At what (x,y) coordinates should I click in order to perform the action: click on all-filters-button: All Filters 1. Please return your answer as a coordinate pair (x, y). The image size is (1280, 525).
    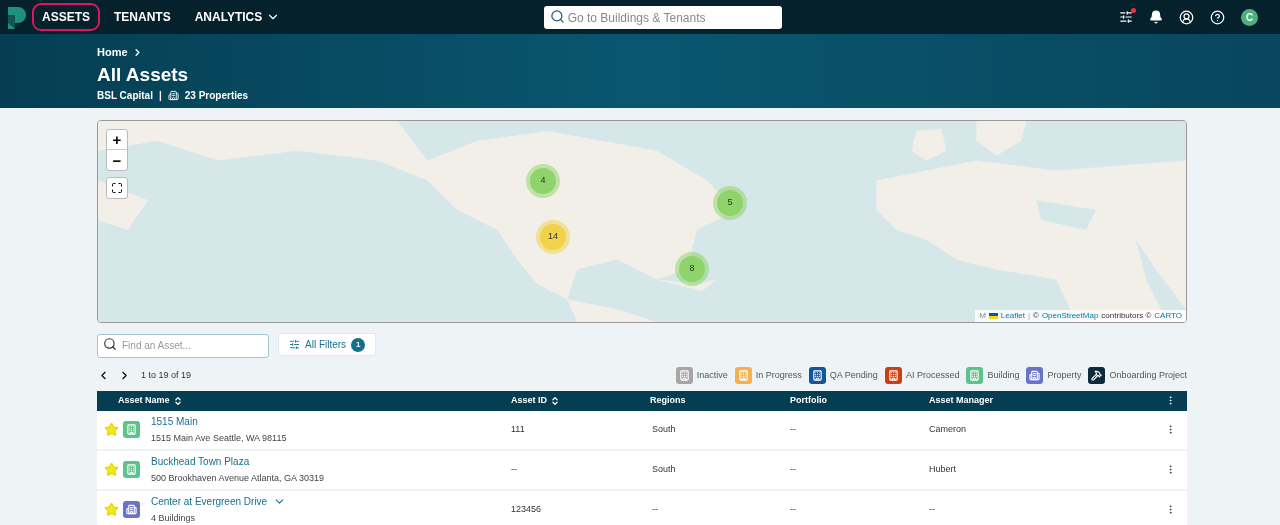
    Looking at the image, I should click on (327, 345).